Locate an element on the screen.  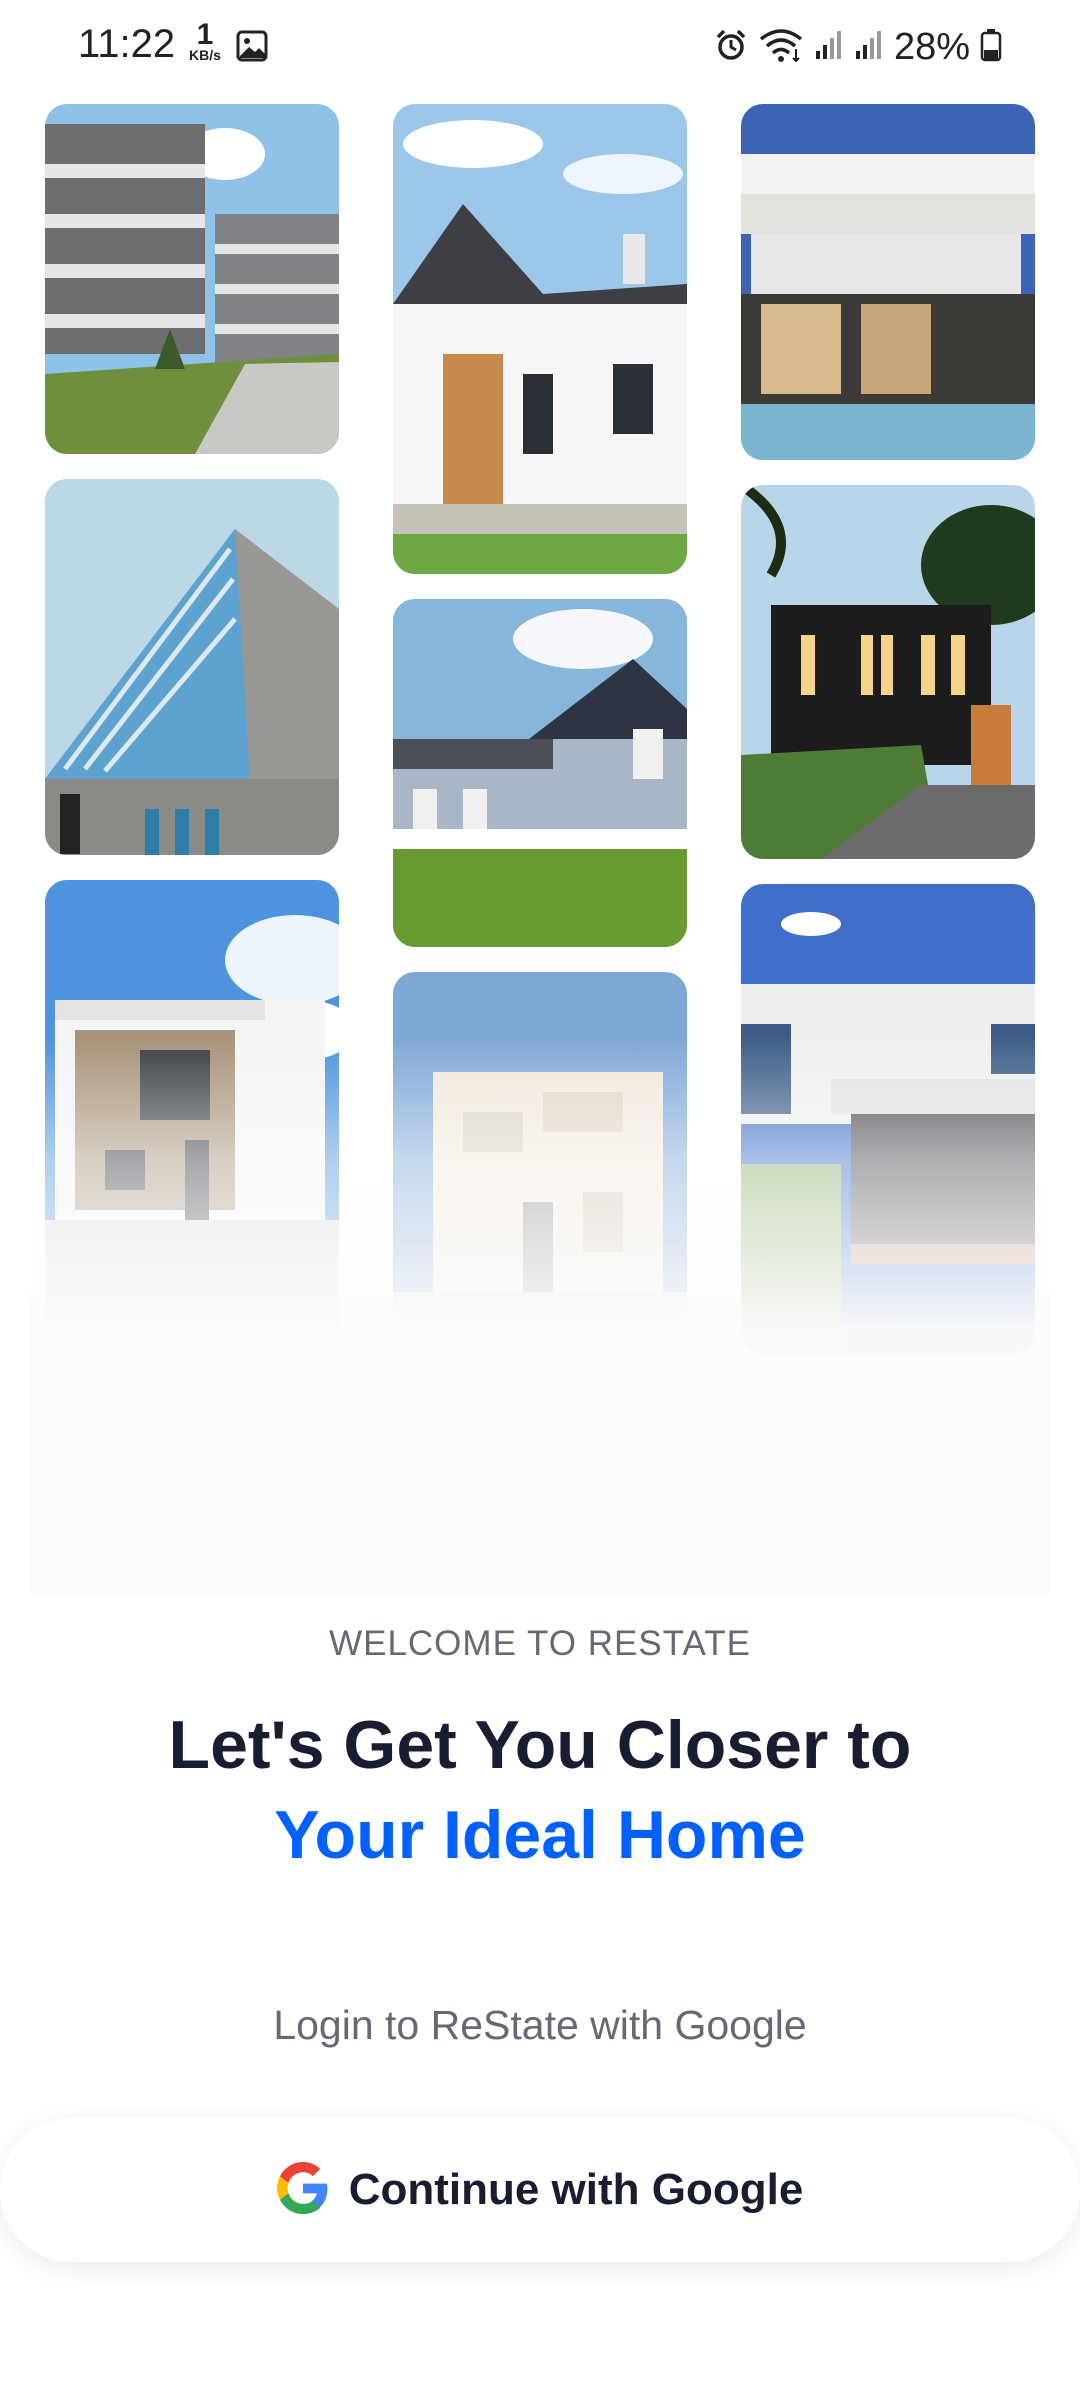
gallery-notification-icon is located at coordinates (252, 48).